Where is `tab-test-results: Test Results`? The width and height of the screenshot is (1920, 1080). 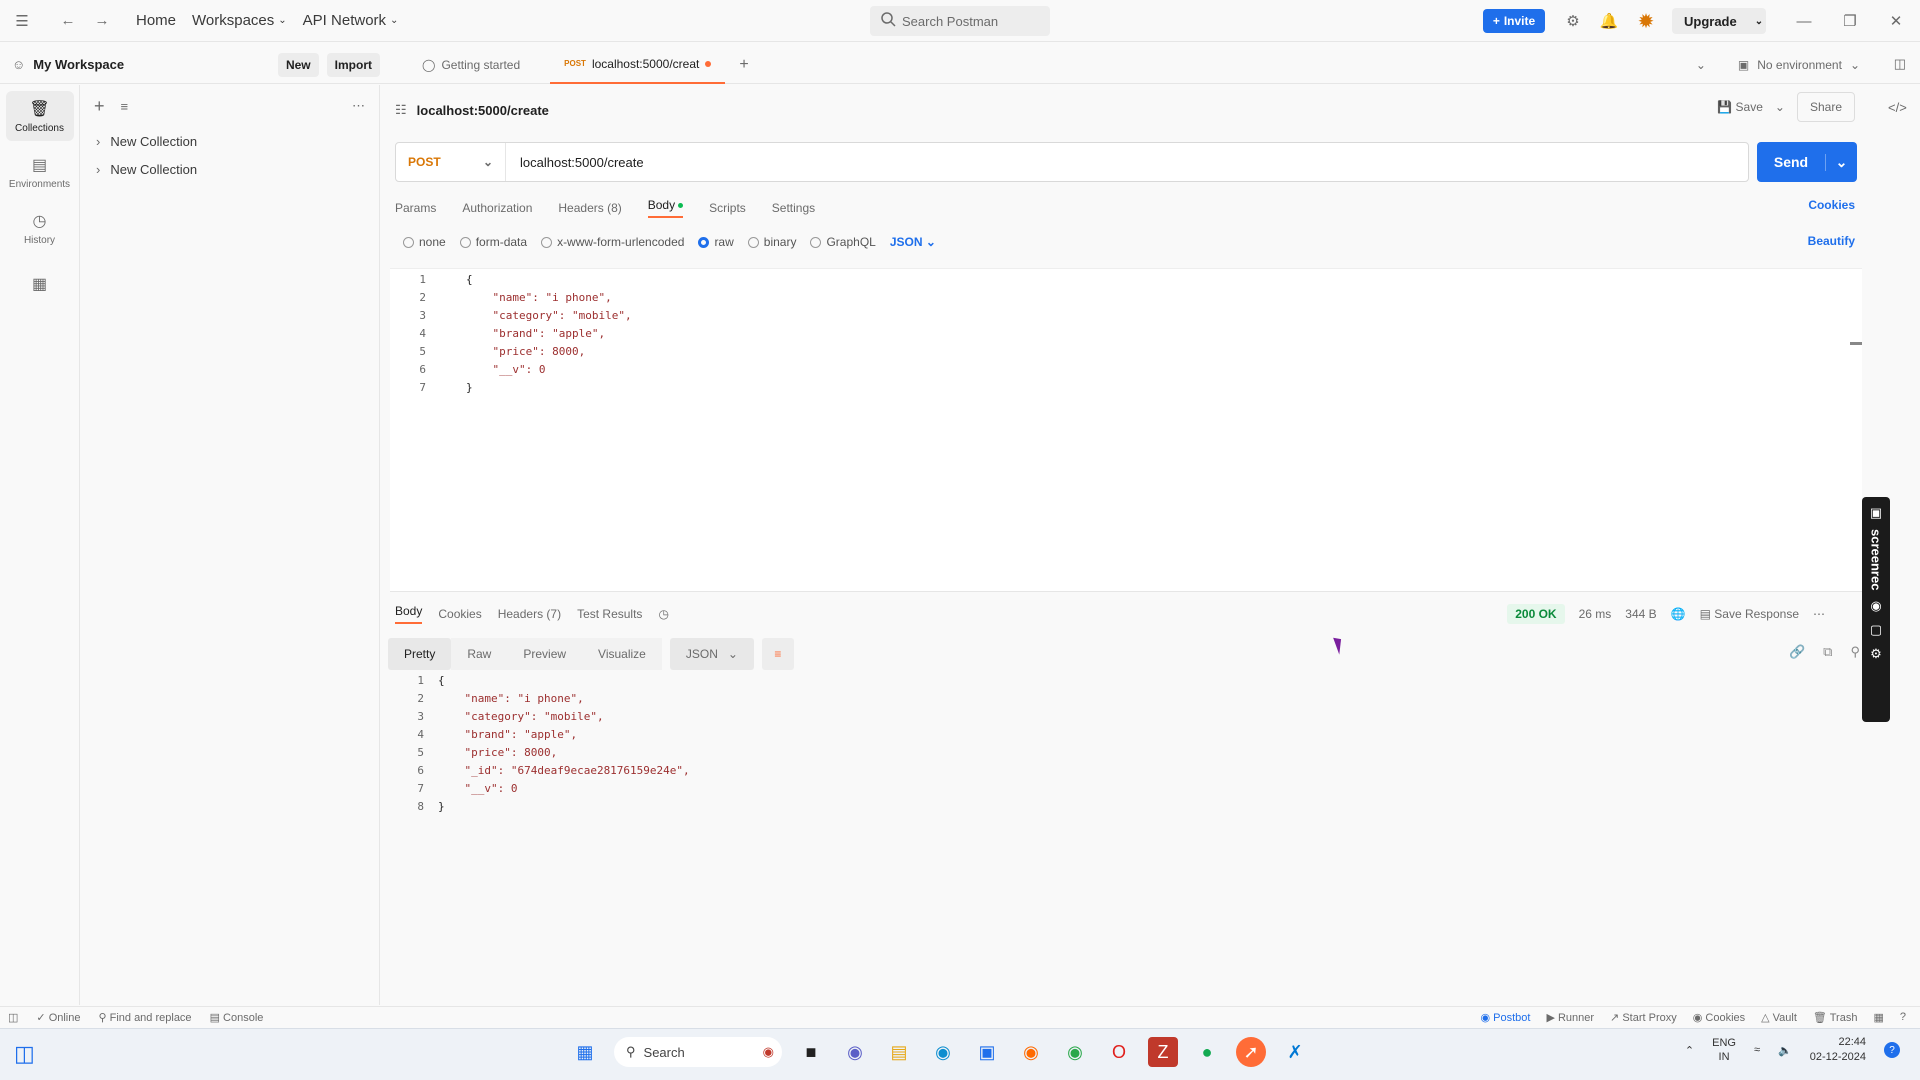 tab-test-results: Test Results is located at coordinates (609, 614).